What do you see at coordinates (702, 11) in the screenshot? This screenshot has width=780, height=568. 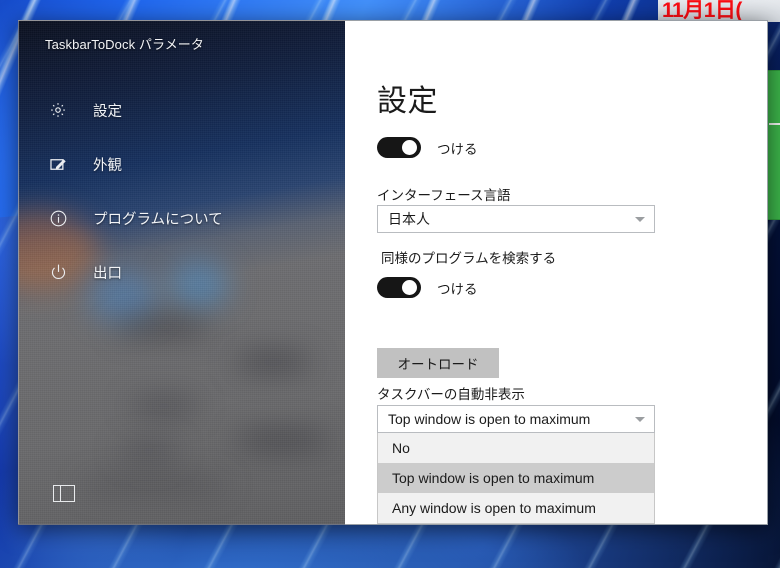 I see `clock-text: 11月1日(` at bounding box center [702, 11].